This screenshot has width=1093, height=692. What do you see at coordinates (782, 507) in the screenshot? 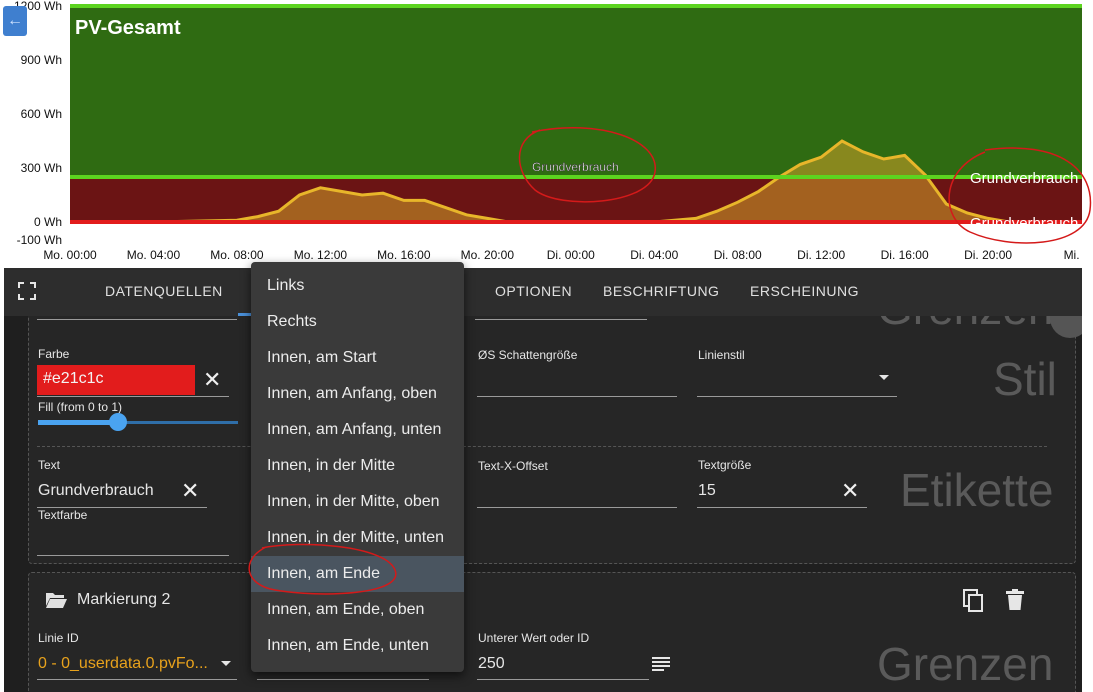
I see `textsize-underline` at bounding box center [782, 507].